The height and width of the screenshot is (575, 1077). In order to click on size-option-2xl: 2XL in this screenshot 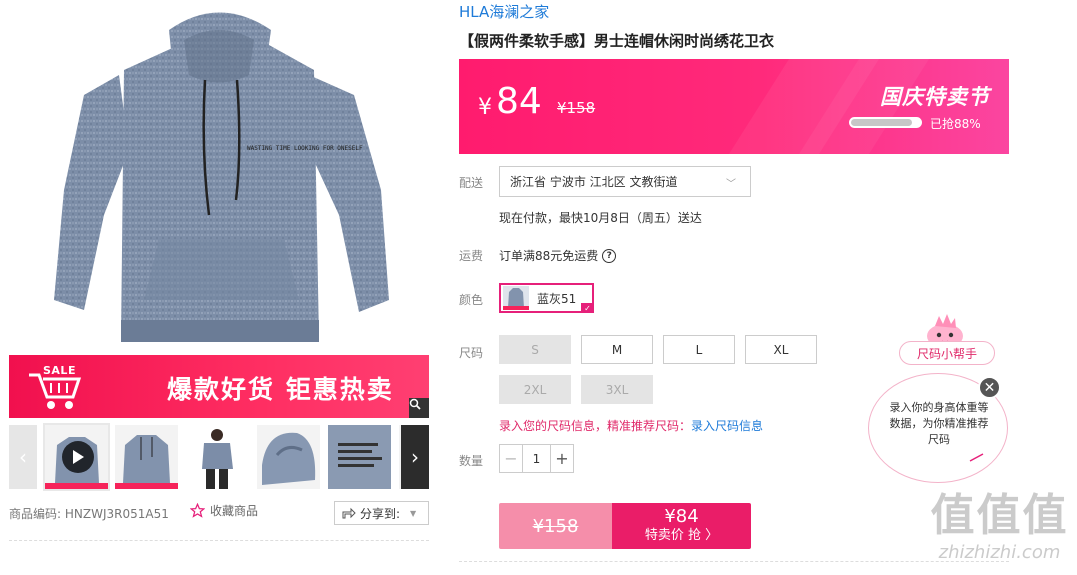, I will do `click(535, 389)`.